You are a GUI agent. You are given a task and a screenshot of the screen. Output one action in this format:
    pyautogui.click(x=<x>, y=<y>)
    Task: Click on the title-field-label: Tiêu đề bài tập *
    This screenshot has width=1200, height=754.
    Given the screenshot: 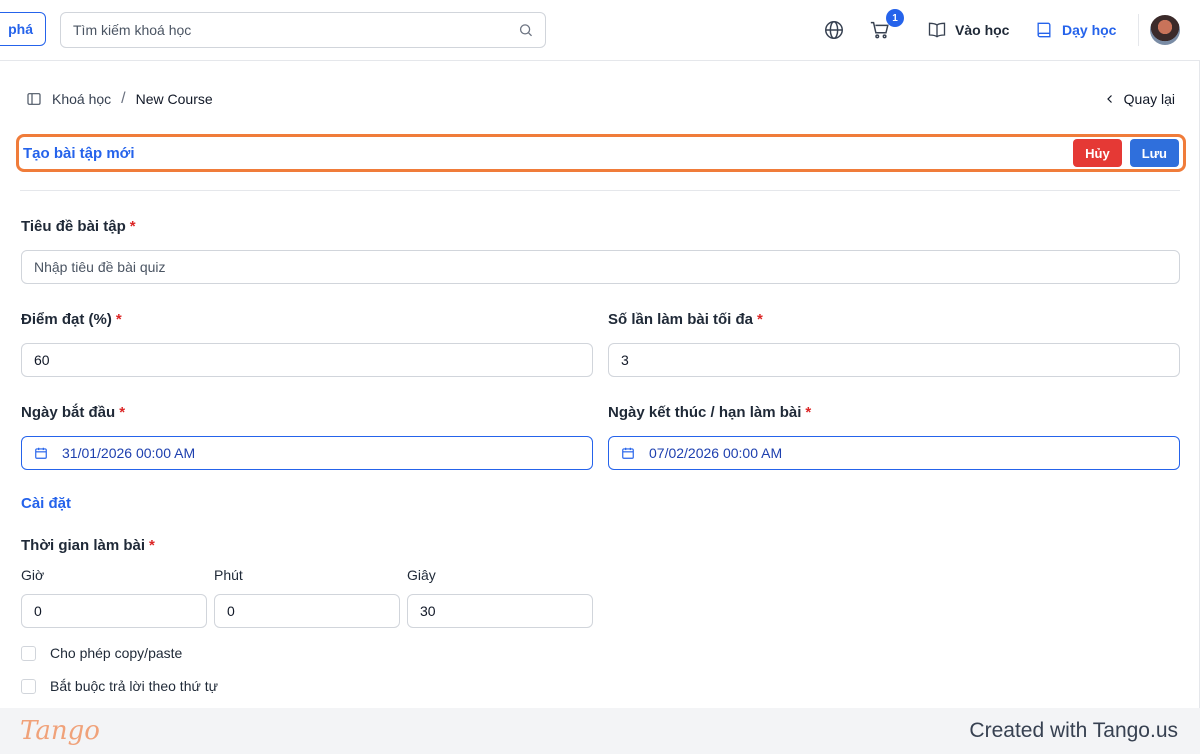 What is the action you would take?
    pyautogui.click(x=78, y=226)
    